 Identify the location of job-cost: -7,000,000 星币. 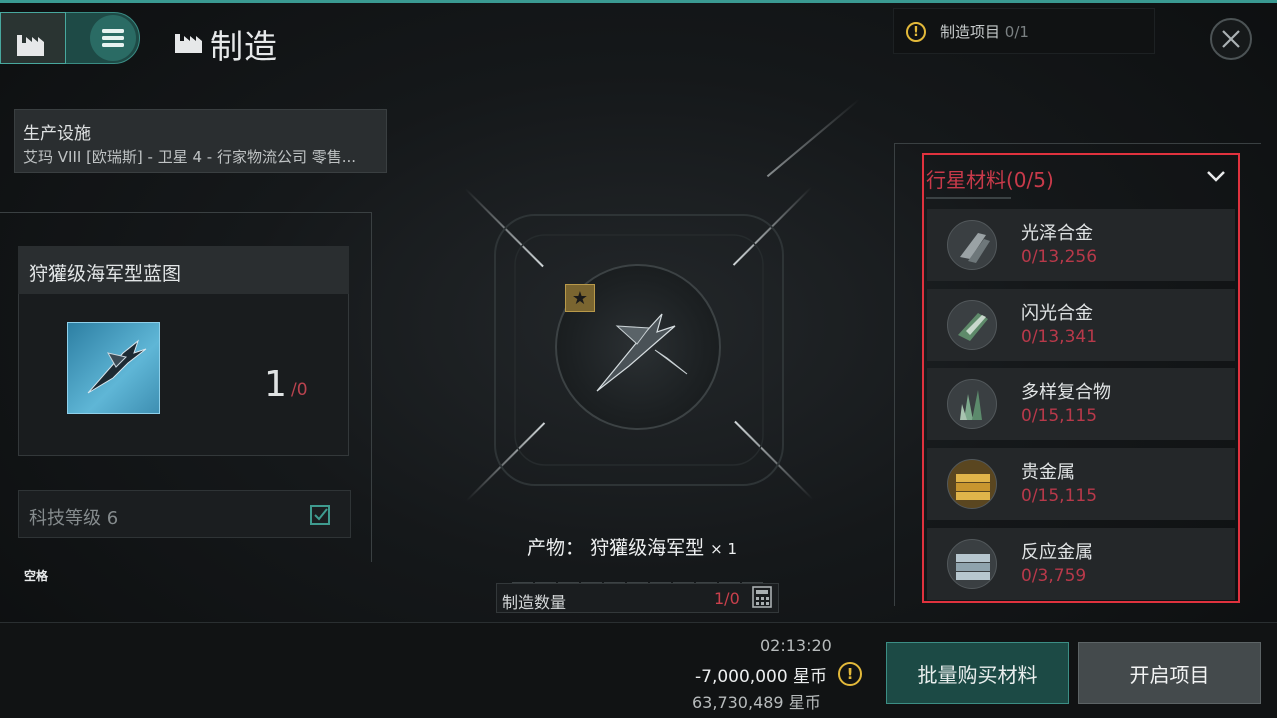
(761, 677).